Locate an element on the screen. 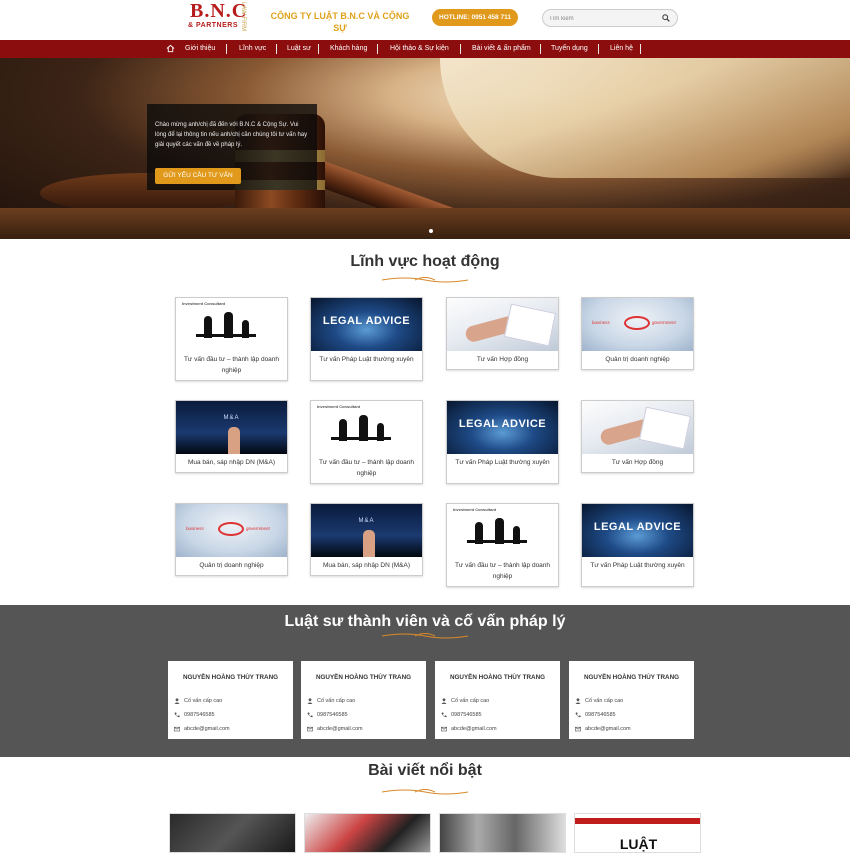  news-post-thumbnail: LUẬT is located at coordinates (637, 833).